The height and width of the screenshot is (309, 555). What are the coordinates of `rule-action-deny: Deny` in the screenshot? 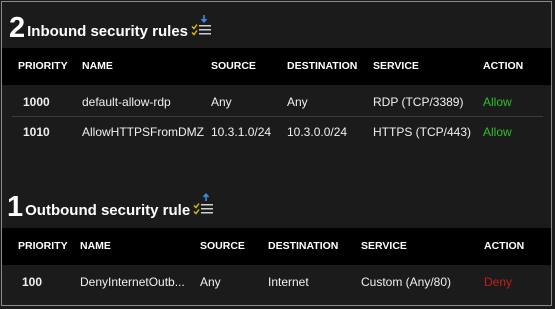 It's located at (498, 282).